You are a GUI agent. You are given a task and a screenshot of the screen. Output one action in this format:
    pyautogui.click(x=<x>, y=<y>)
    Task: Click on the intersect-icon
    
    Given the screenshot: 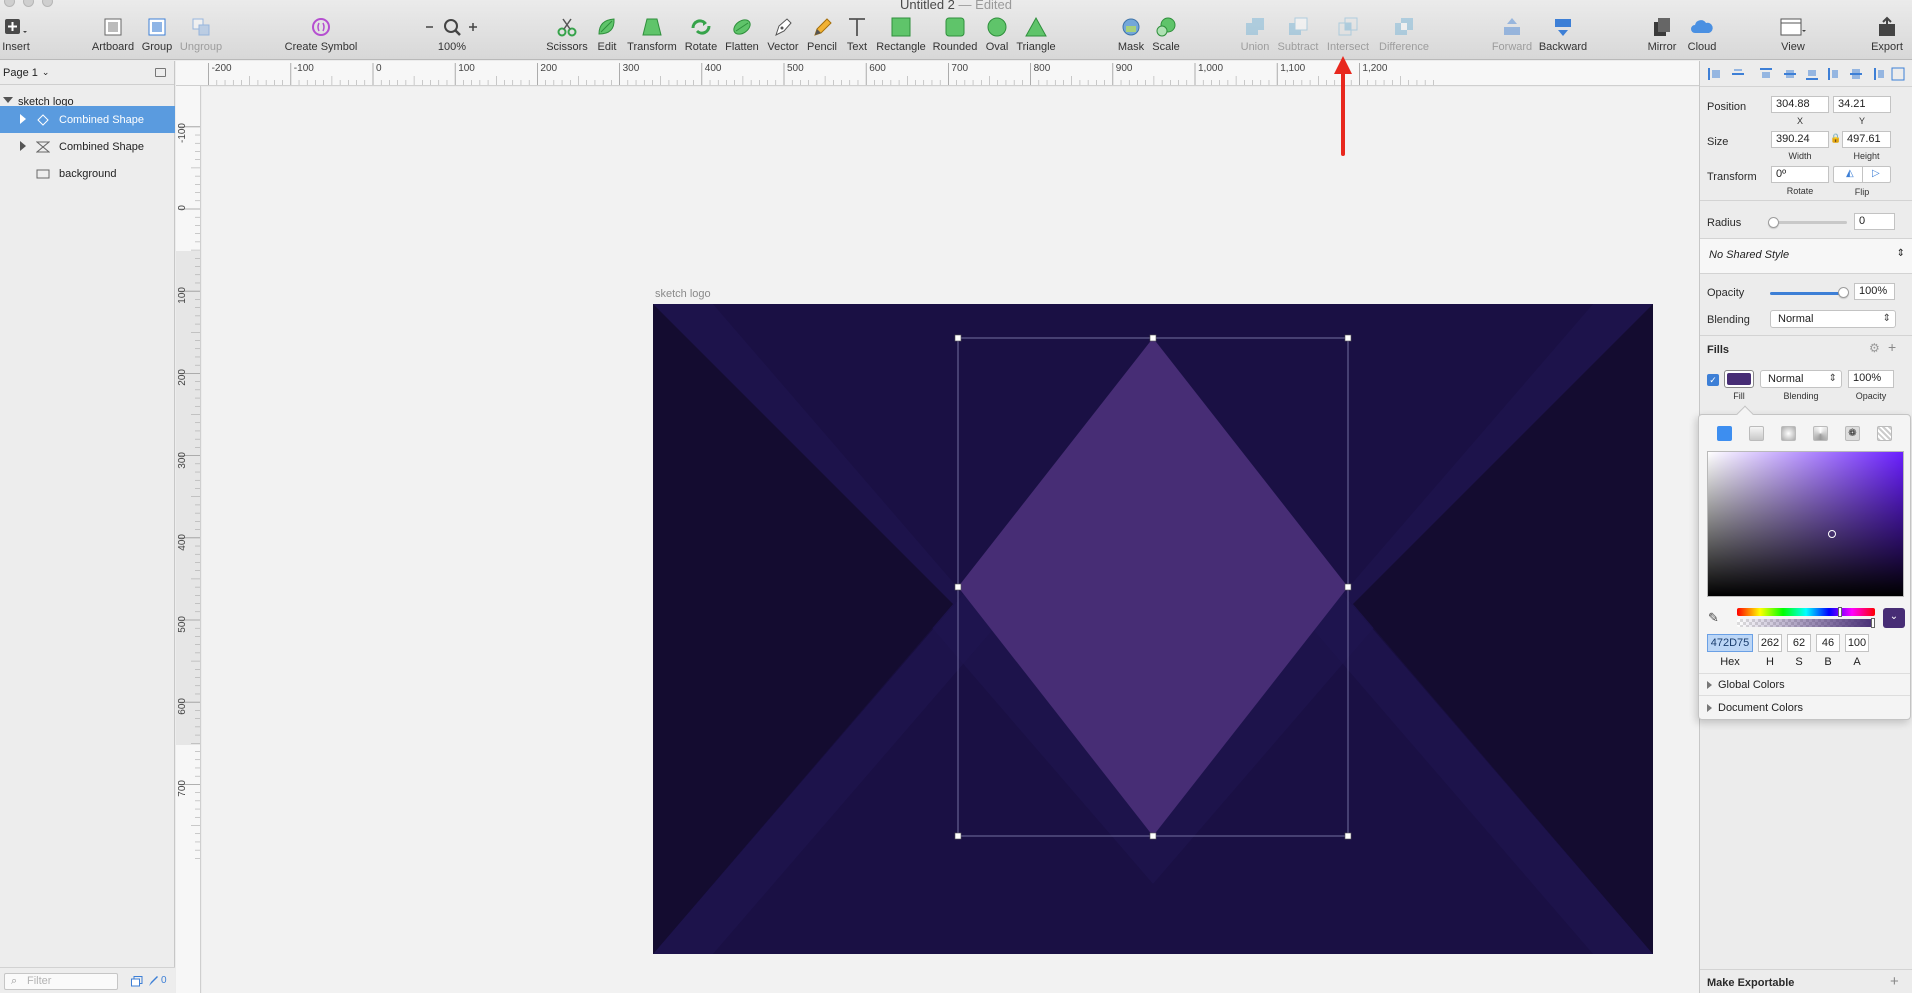 What is the action you would take?
    pyautogui.click(x=1348, y=27)
    